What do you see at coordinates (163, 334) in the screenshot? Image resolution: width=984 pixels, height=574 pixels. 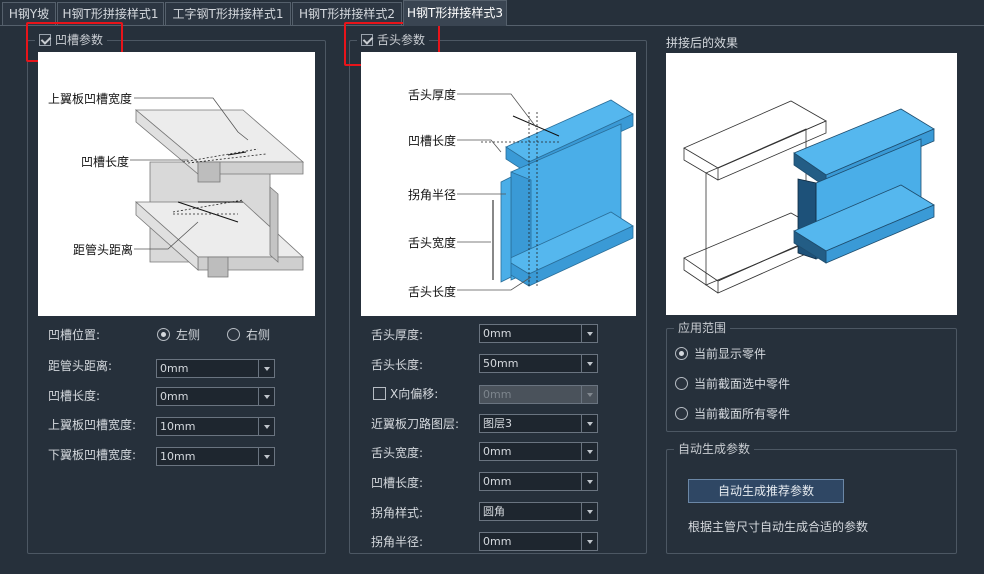 I see `groove-position-left-radio` at bounding box center [163, 334].